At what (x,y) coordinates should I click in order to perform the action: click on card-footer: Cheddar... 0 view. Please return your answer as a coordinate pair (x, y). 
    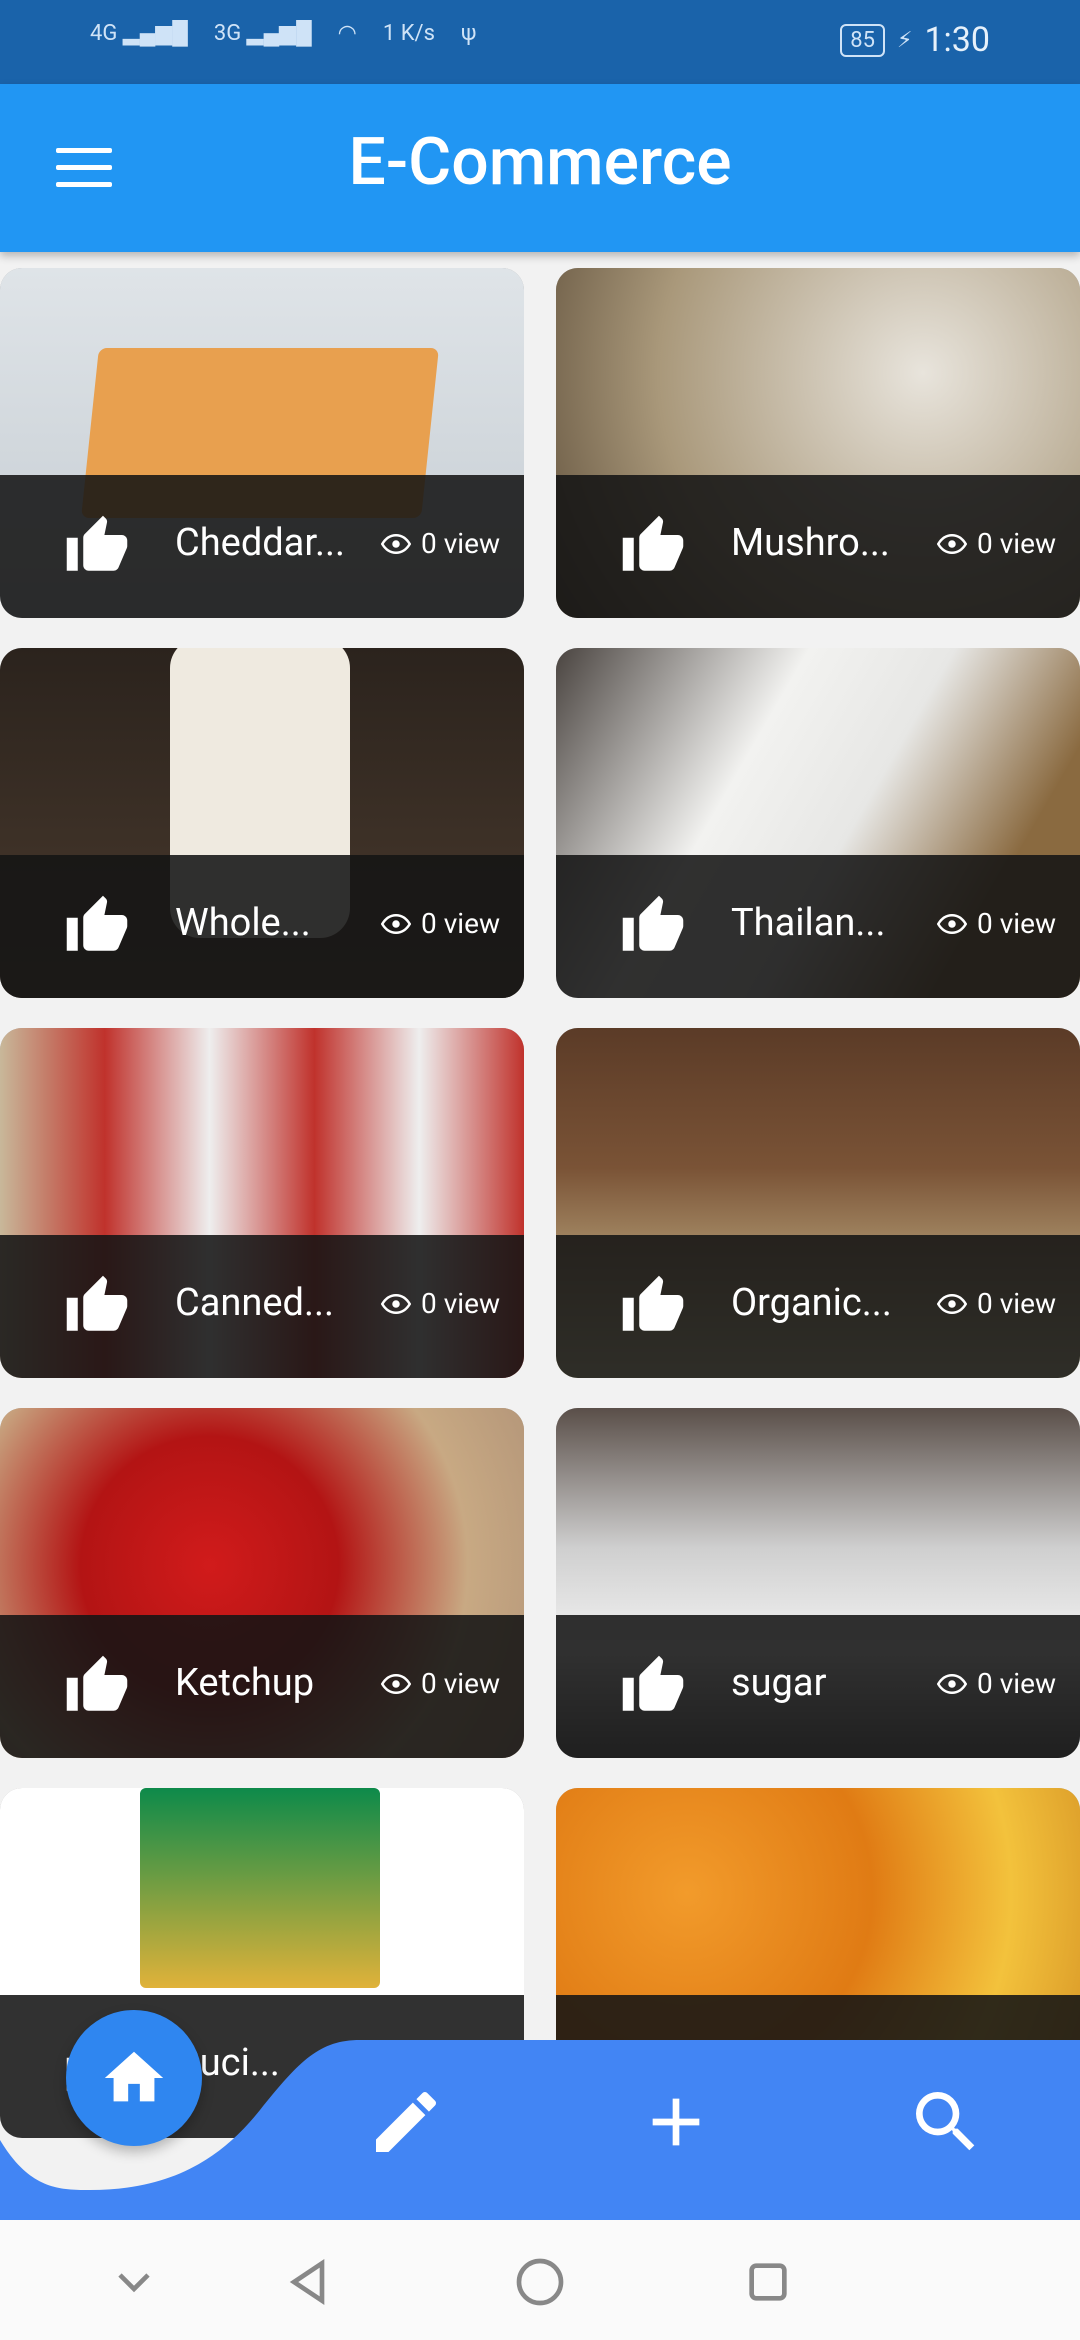
    Looking at the image, I should click on (262, 546).